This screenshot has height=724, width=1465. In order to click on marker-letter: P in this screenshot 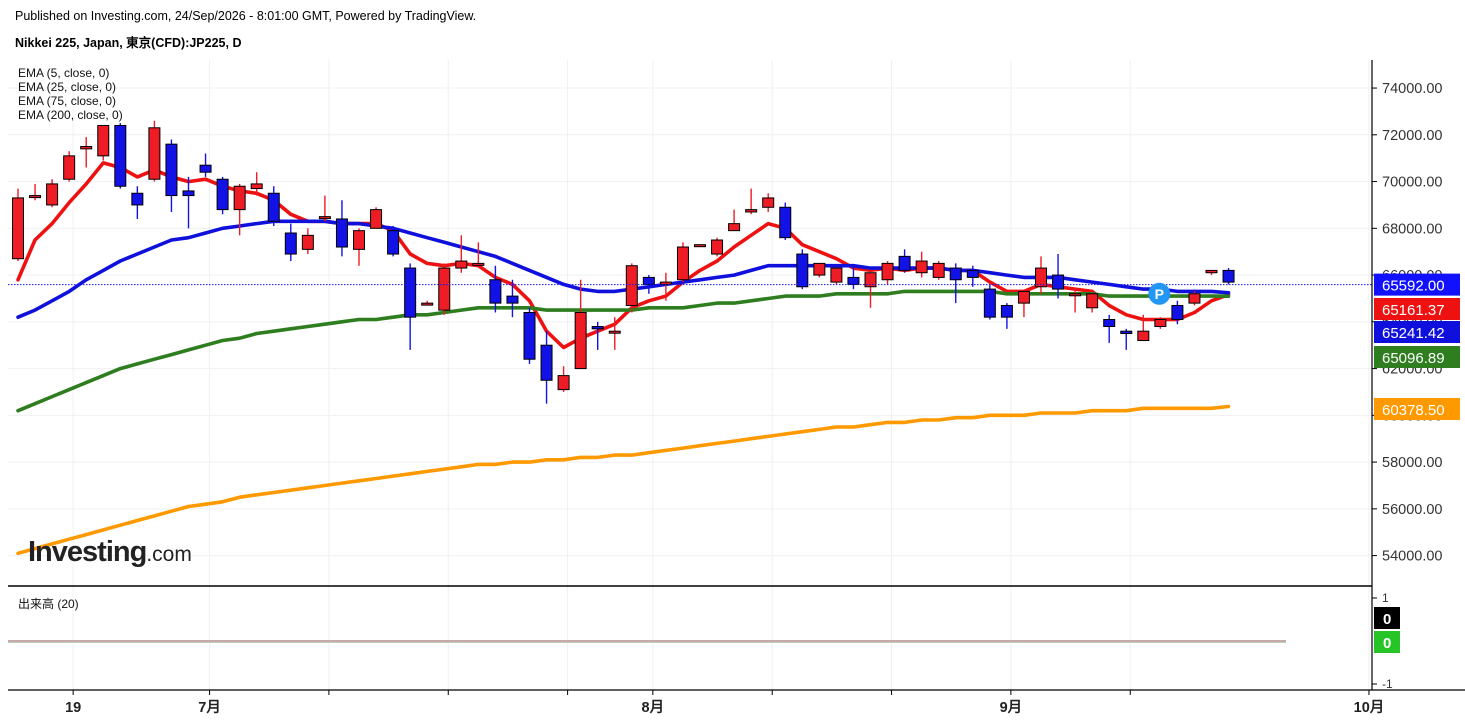, I will do `click(1159, 294)`.